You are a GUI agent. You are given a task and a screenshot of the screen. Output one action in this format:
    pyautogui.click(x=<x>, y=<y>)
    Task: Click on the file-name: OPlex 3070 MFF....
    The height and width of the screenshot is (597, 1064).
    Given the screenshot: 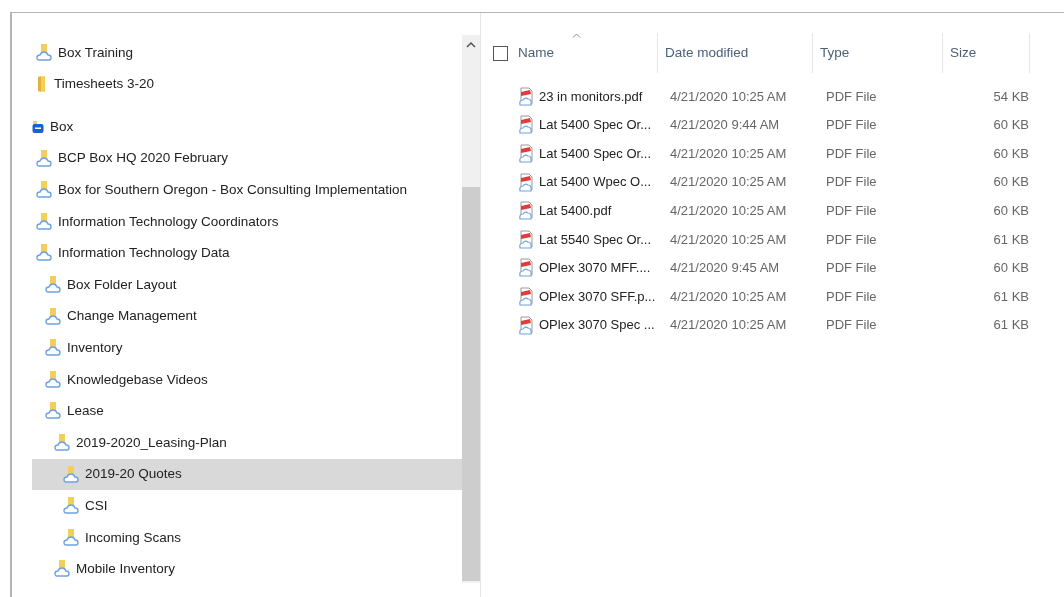 What is the action you would take?
    pyautogui.click(x=601, y=268)
    